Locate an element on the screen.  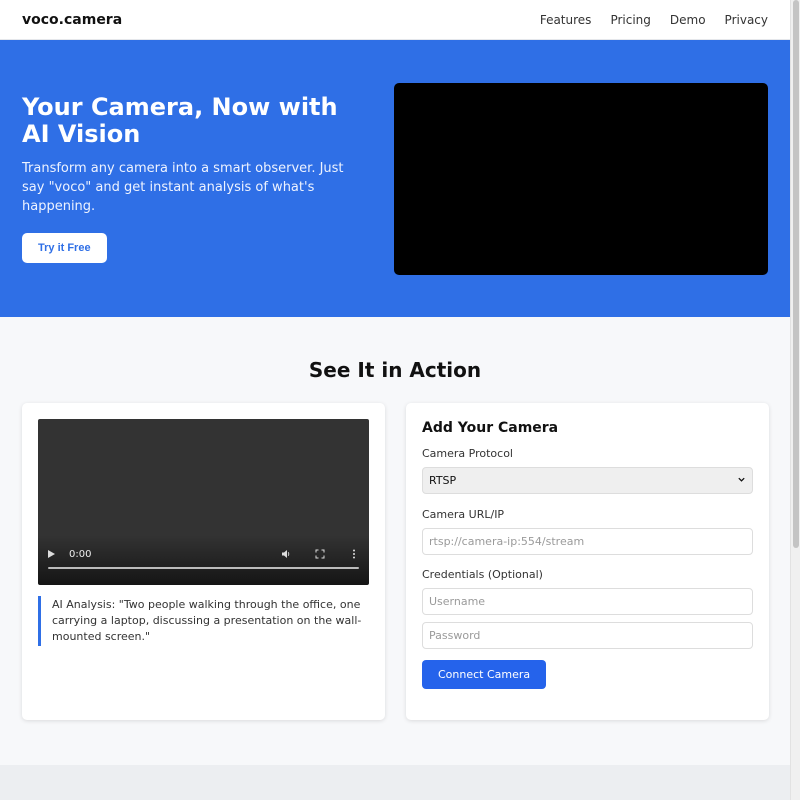
hero-video-player is located at coordinates (581, 178).